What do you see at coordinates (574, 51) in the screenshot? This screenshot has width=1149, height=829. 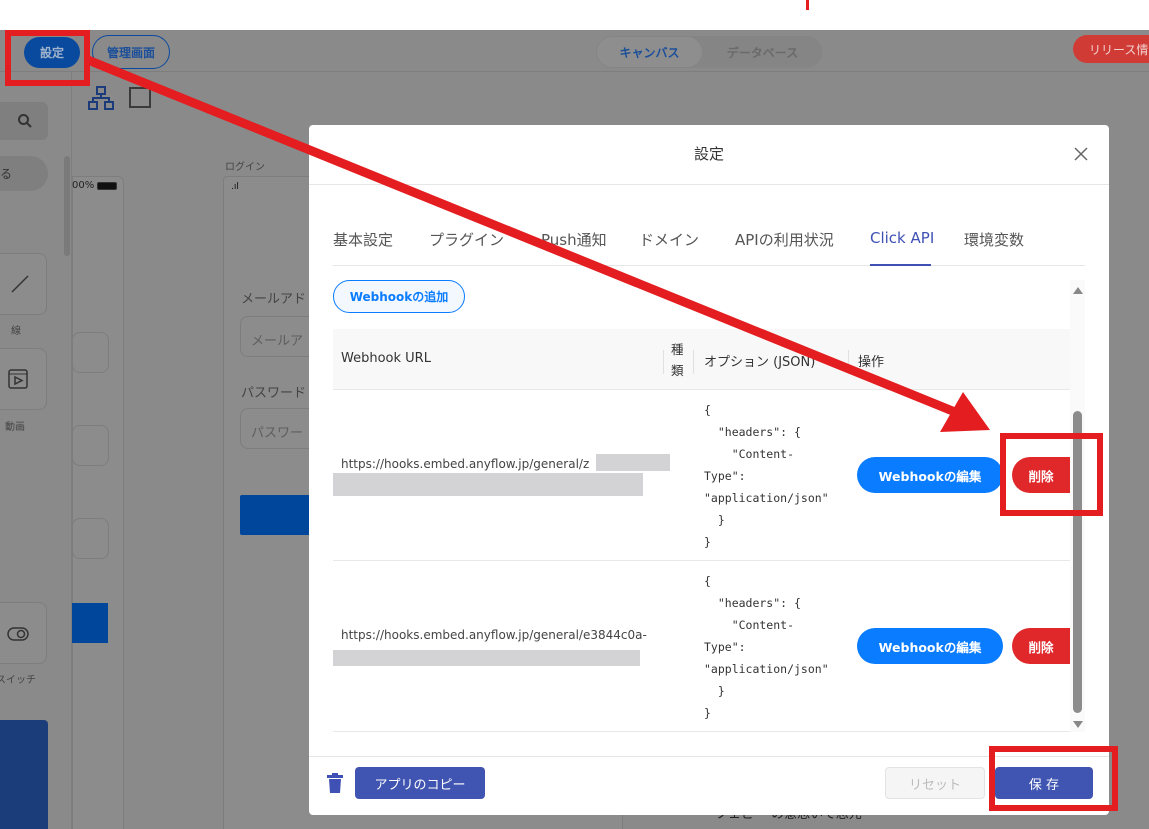 I see `header-bar` at bounding box center [574, 51].